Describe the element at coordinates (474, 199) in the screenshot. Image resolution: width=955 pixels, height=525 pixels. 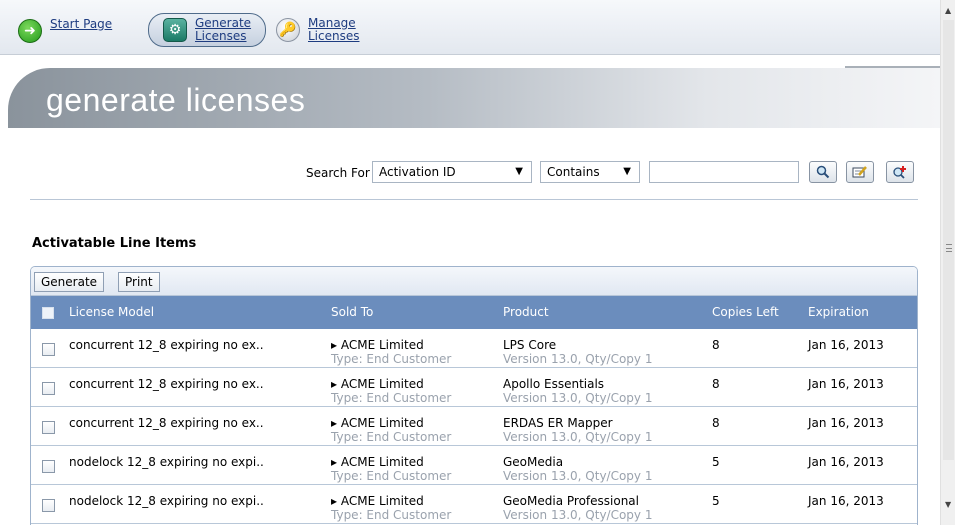
I see `search-divider` at that location.